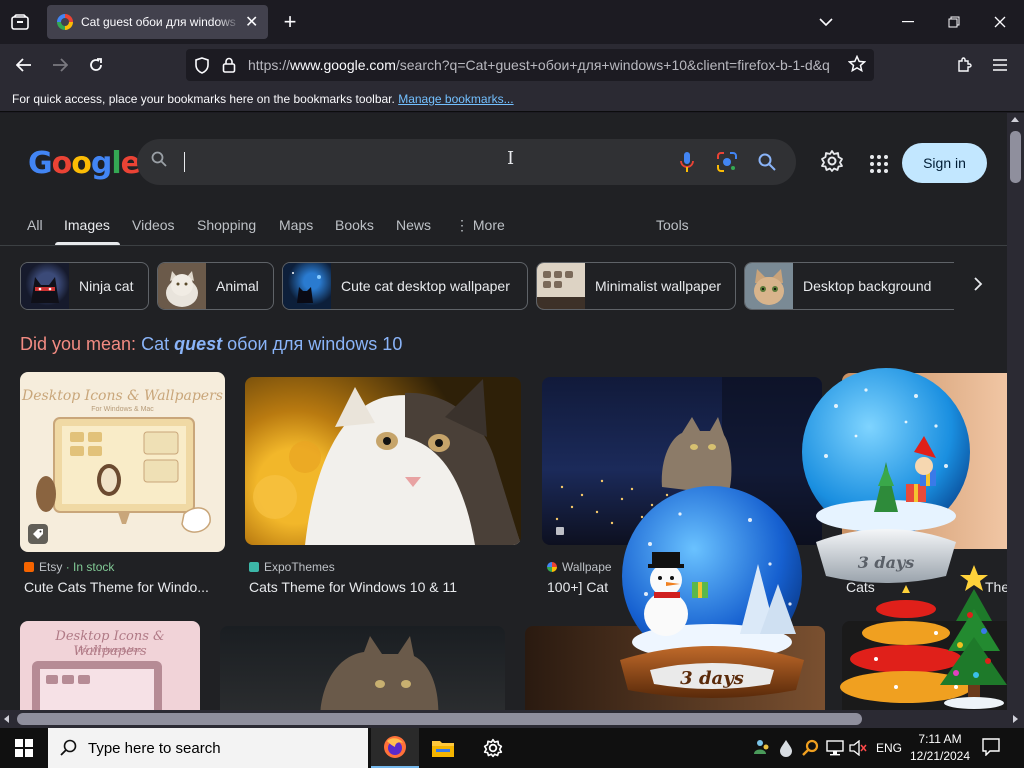 The height and width of the screenshot is (768, 1024). I want to click on source-name: Wallpape, so click(587, 567).